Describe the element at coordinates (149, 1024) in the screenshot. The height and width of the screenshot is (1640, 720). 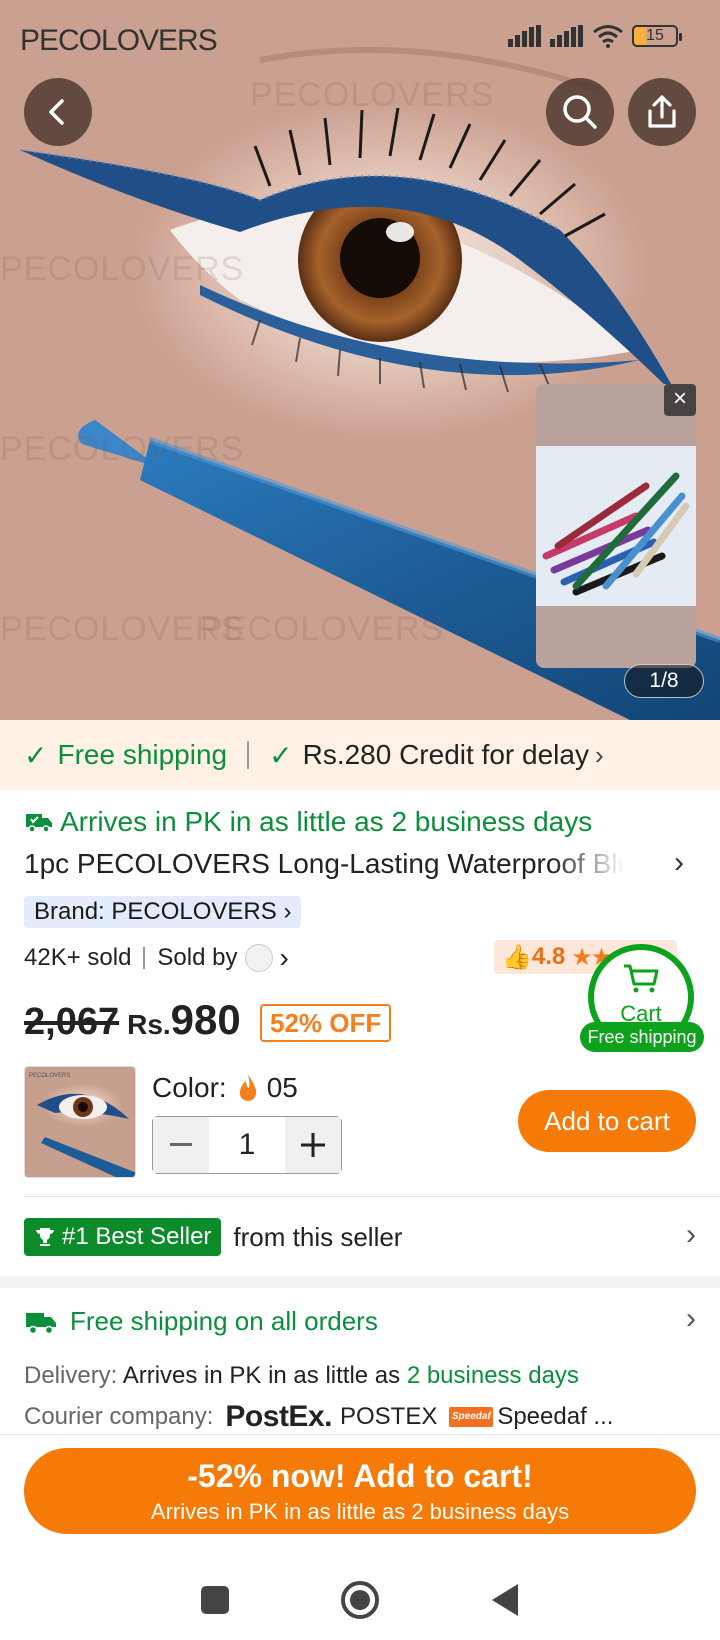
I see `currency: Rs.` at that location.